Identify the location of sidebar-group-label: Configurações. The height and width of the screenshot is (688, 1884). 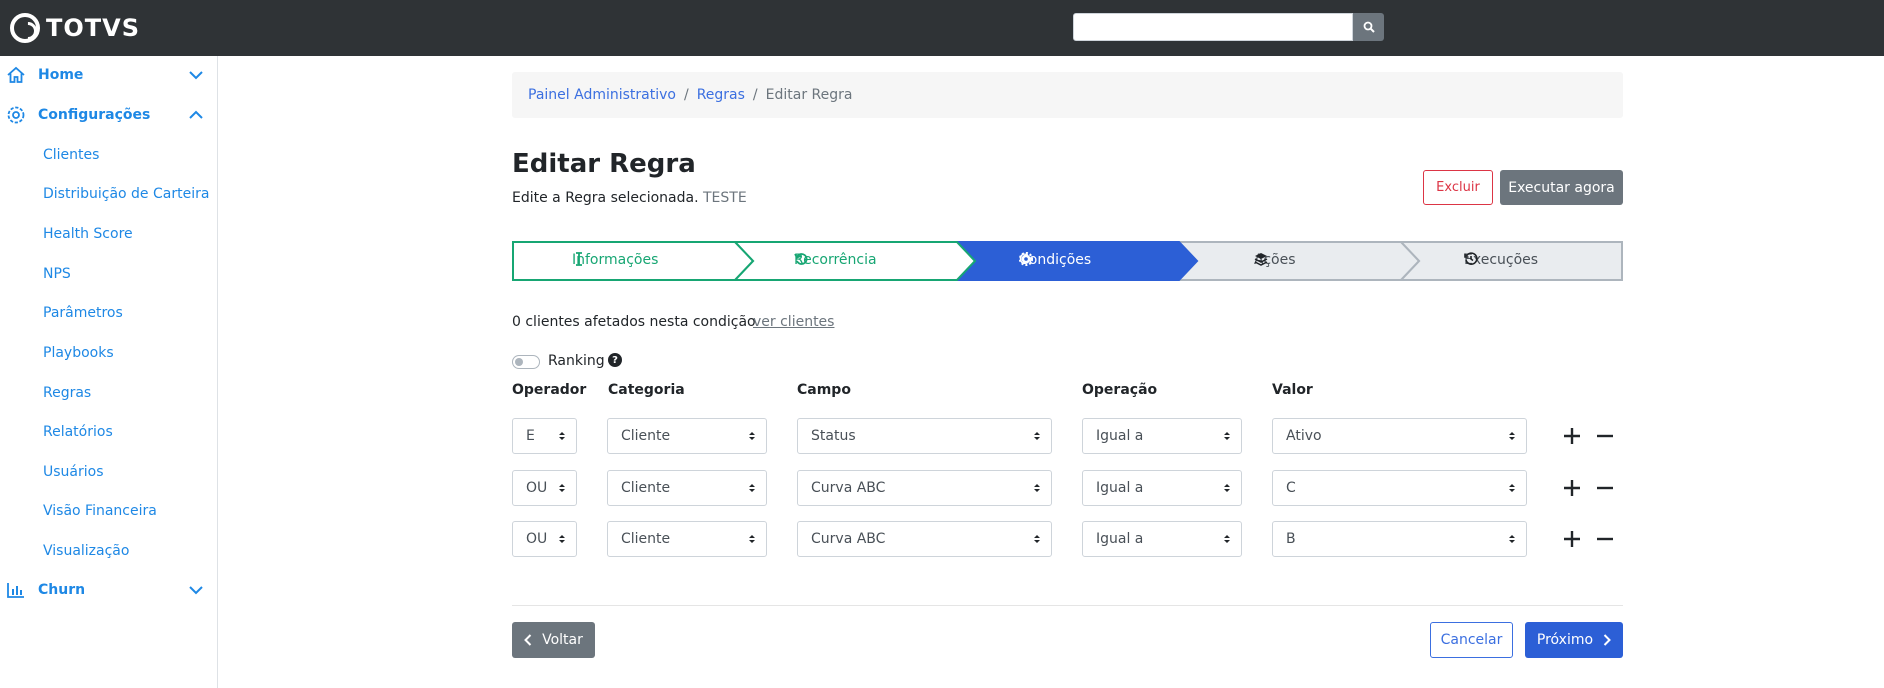
(94, 115).